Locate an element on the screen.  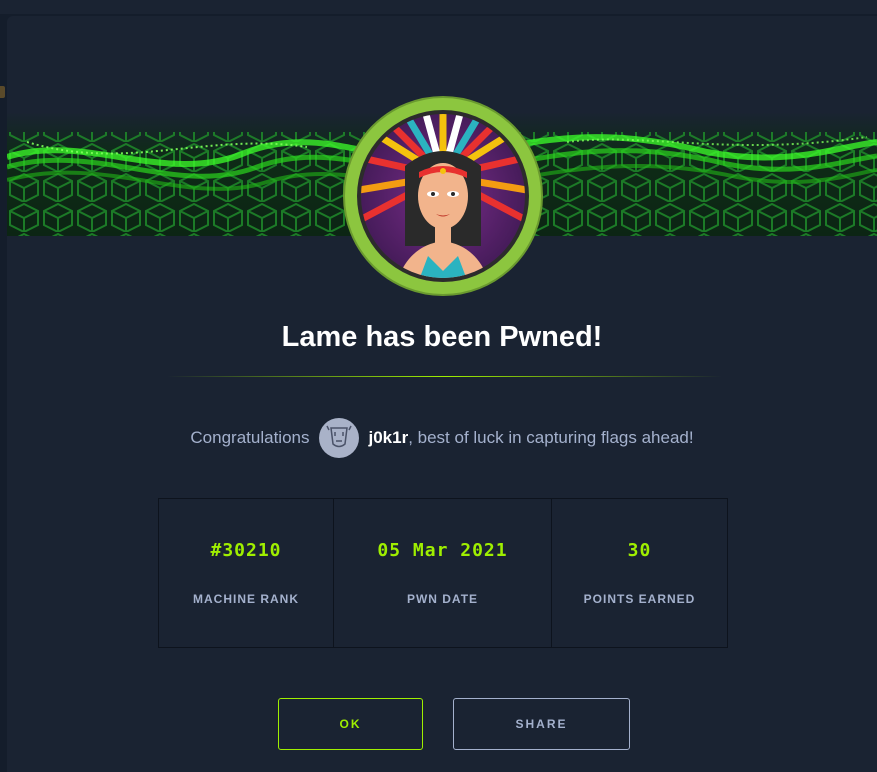
stat-machine-rank: #30210 MACHINE RANK is located at coordinates (246, 573).